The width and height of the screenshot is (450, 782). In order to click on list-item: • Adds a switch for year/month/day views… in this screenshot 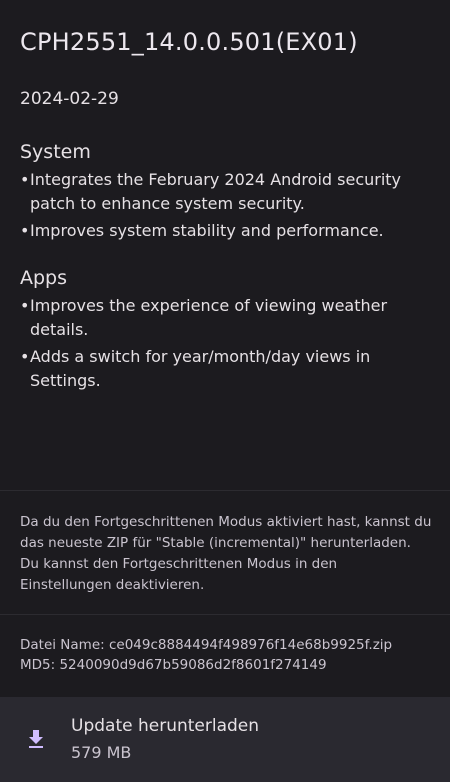, I will do `click(225, 369)`.